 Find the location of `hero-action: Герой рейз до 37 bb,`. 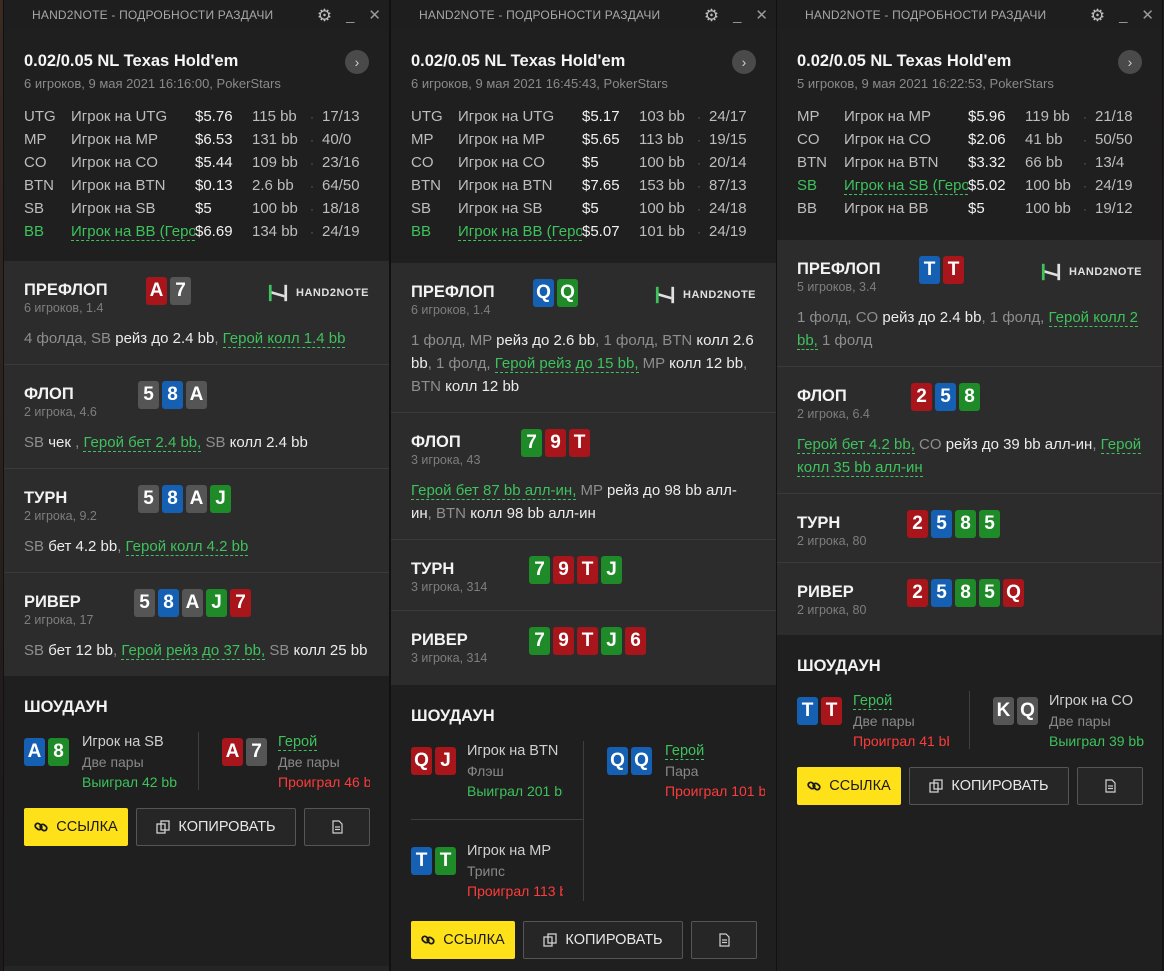

hero-action: Герой рейз до 37 bb, is located at coordinates (193, 651).